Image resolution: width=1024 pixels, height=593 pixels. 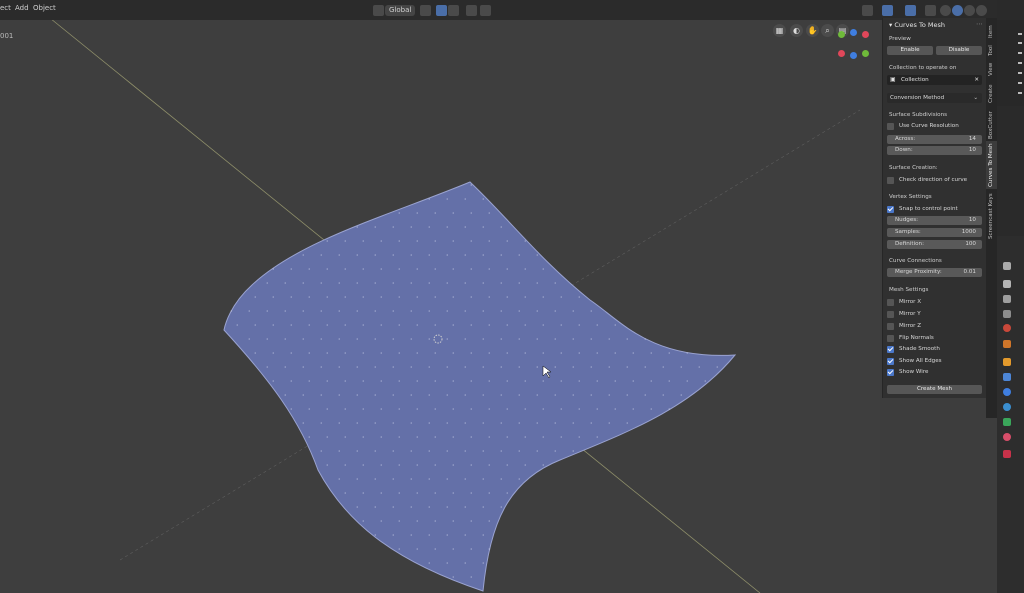 What do you see at coordinates (44, 8) in the screenshot?
I see `menu-object: Object` at bounding box center [44, 8].